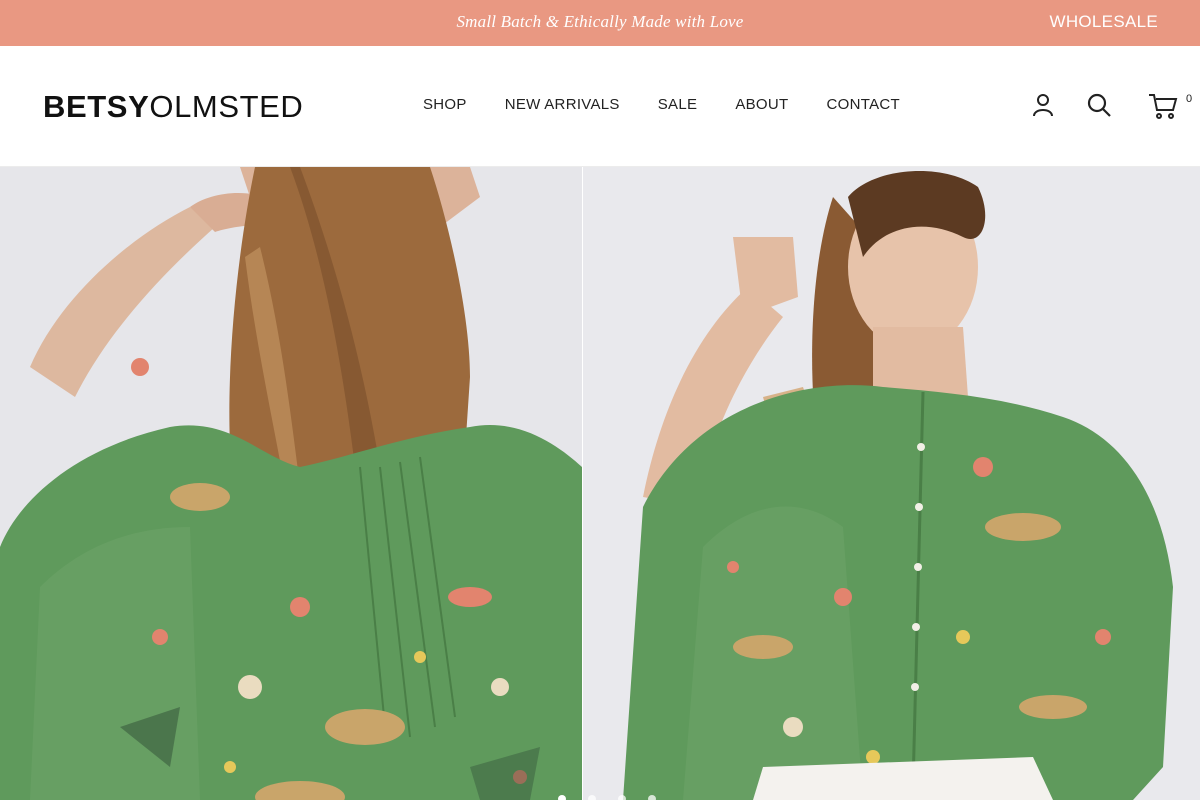 The height and width of the screenshot is (803, 1200). I want to click on brand-logo: BETSYOLMSTED, so click(173, 107).